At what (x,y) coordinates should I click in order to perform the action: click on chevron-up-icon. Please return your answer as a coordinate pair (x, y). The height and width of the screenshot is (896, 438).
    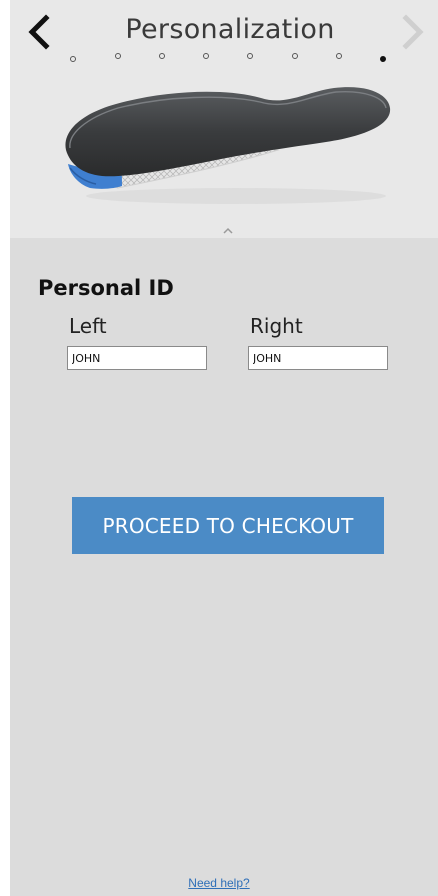
    Looking at the image, I should click on (228, 230).